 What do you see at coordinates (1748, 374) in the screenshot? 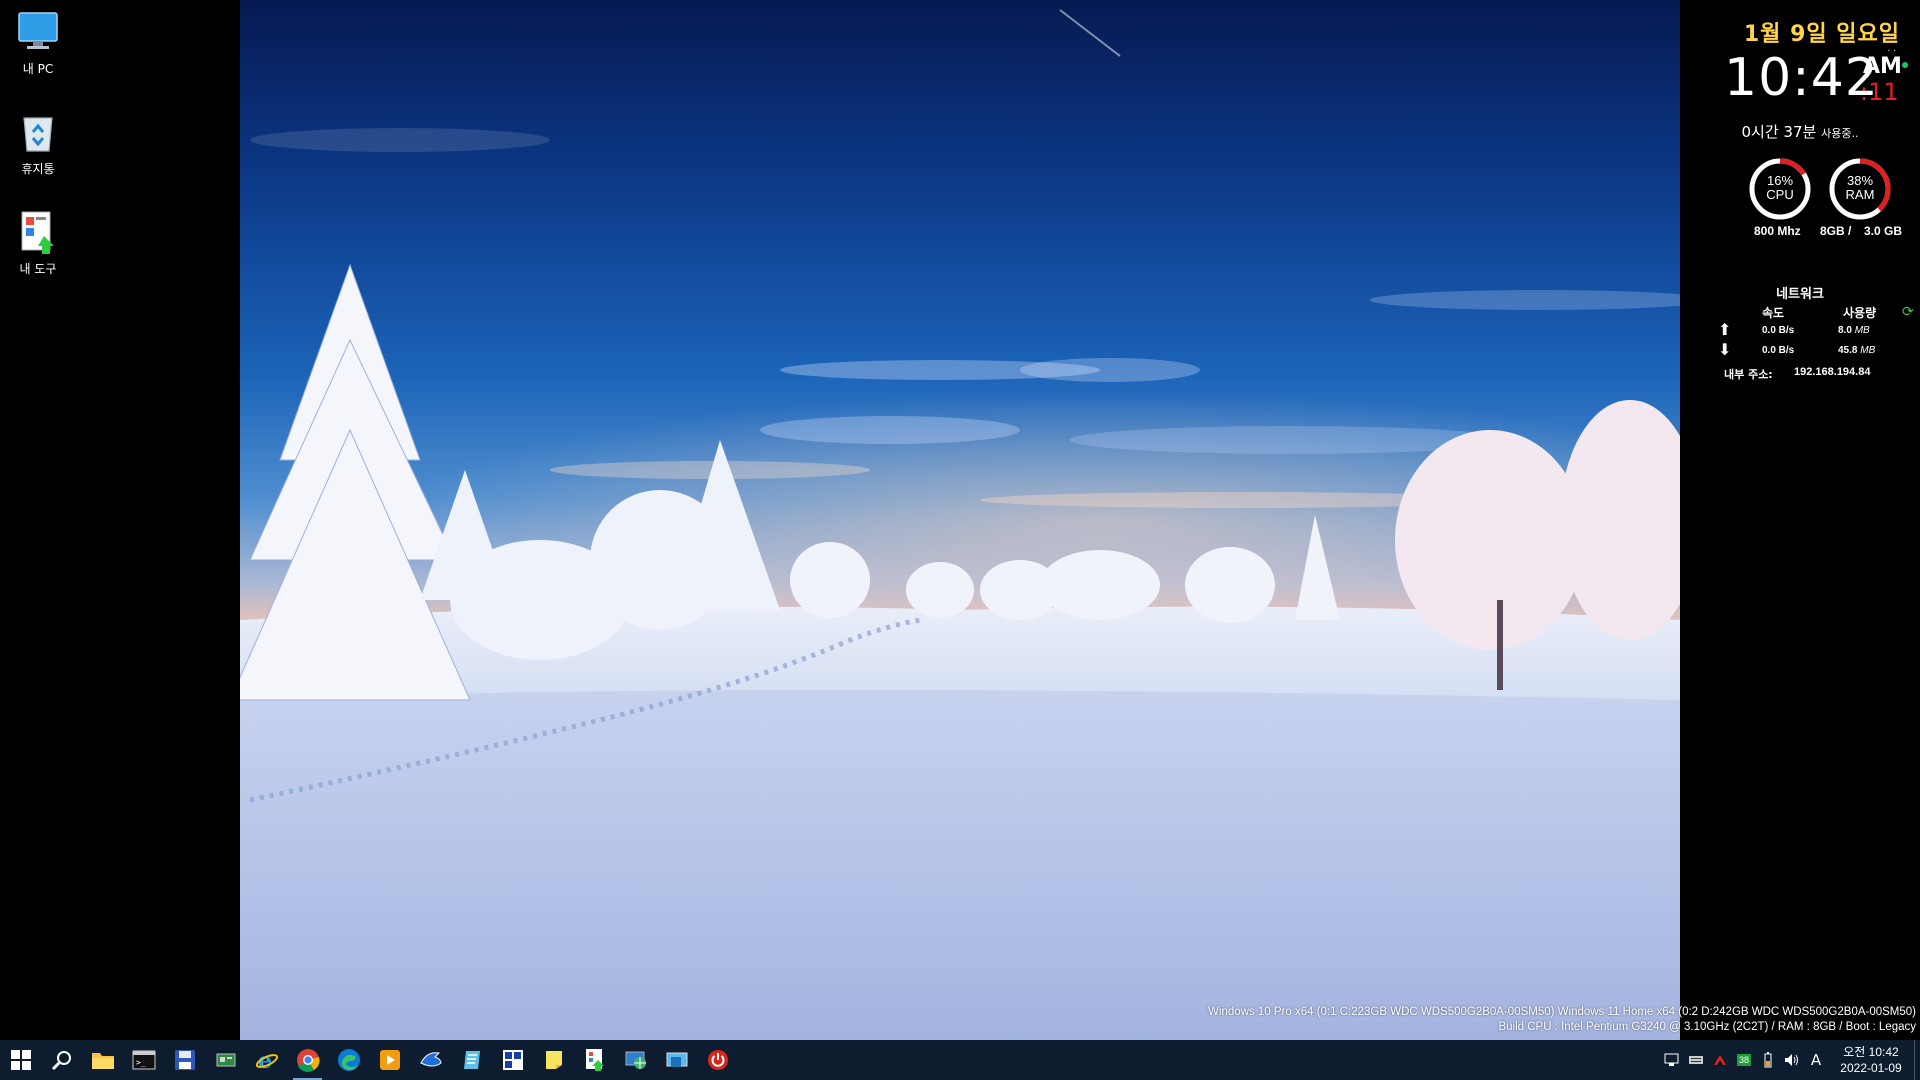
I see `ip-label: 내부 주소:` at bounding box center [1748, 374].